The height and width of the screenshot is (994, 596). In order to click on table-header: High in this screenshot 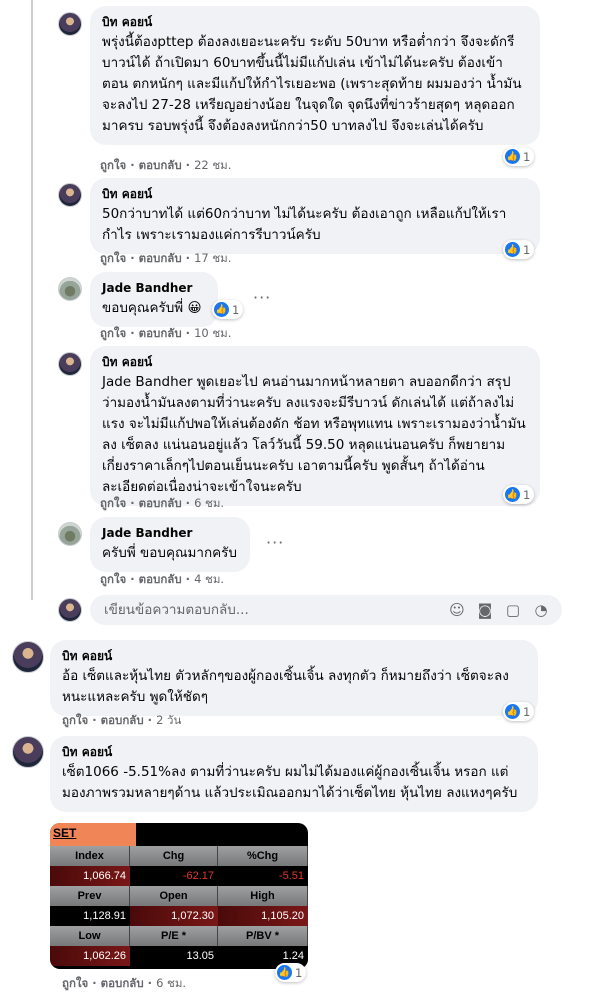, I will do `click(263, 896)`.